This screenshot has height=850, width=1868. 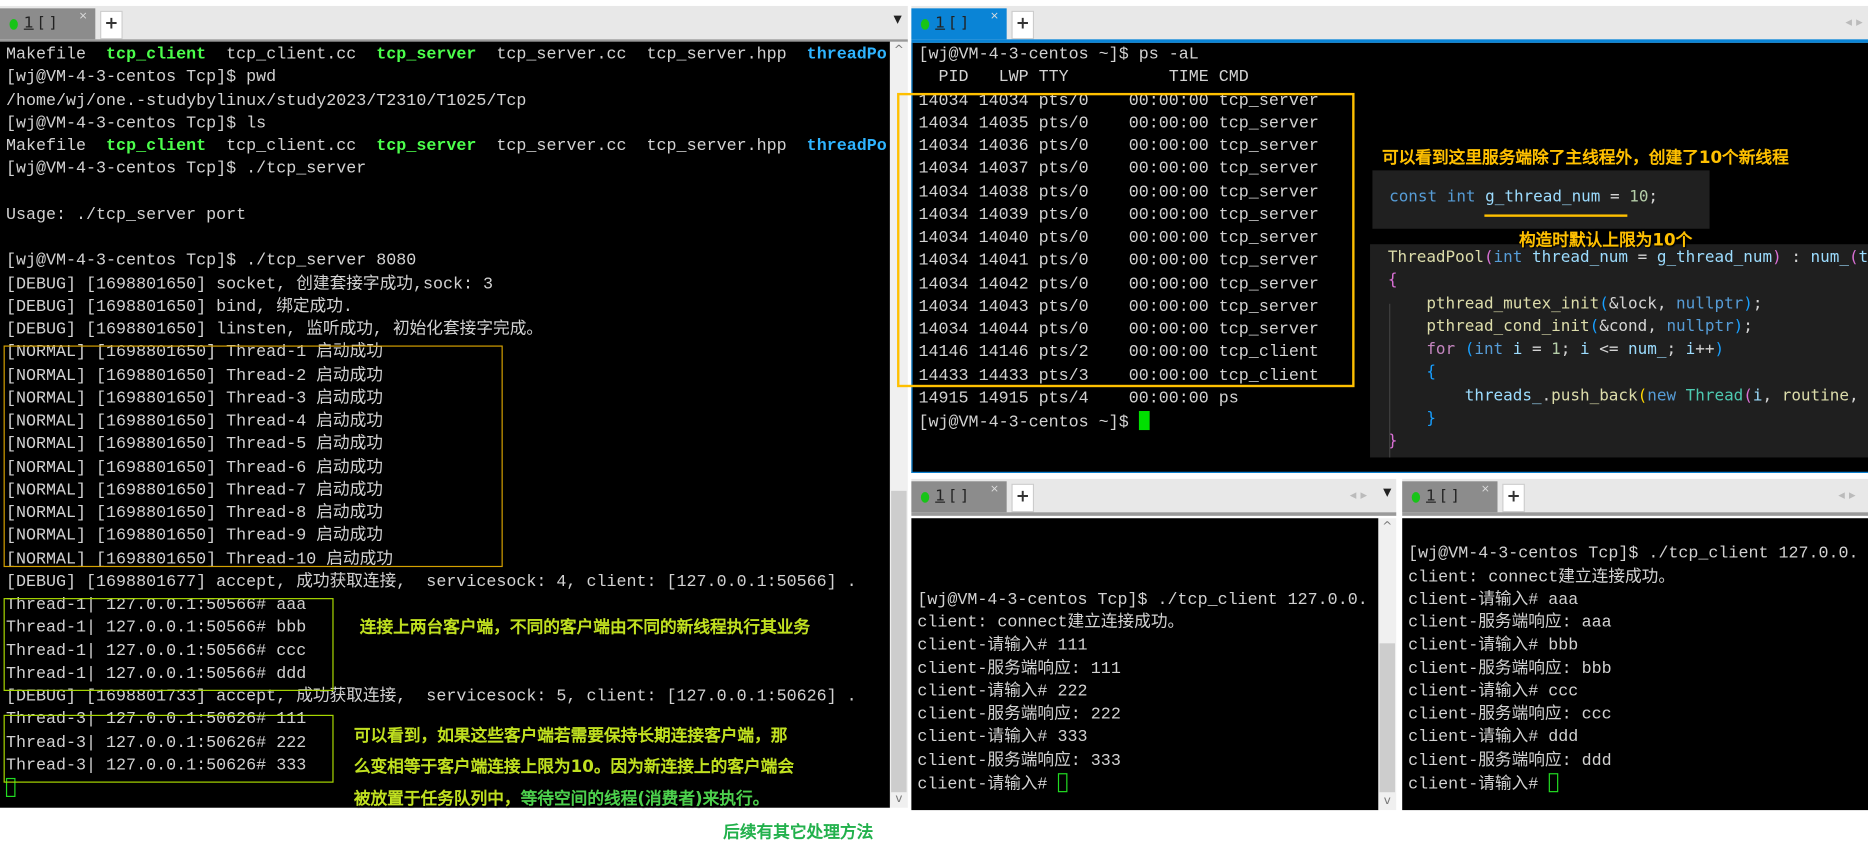 What do you see at coordinates (1605, 241) in the screenshot?
I see `annotation-default-limit: 构造时默认上限为10个` at bounding box center [1605, 241].